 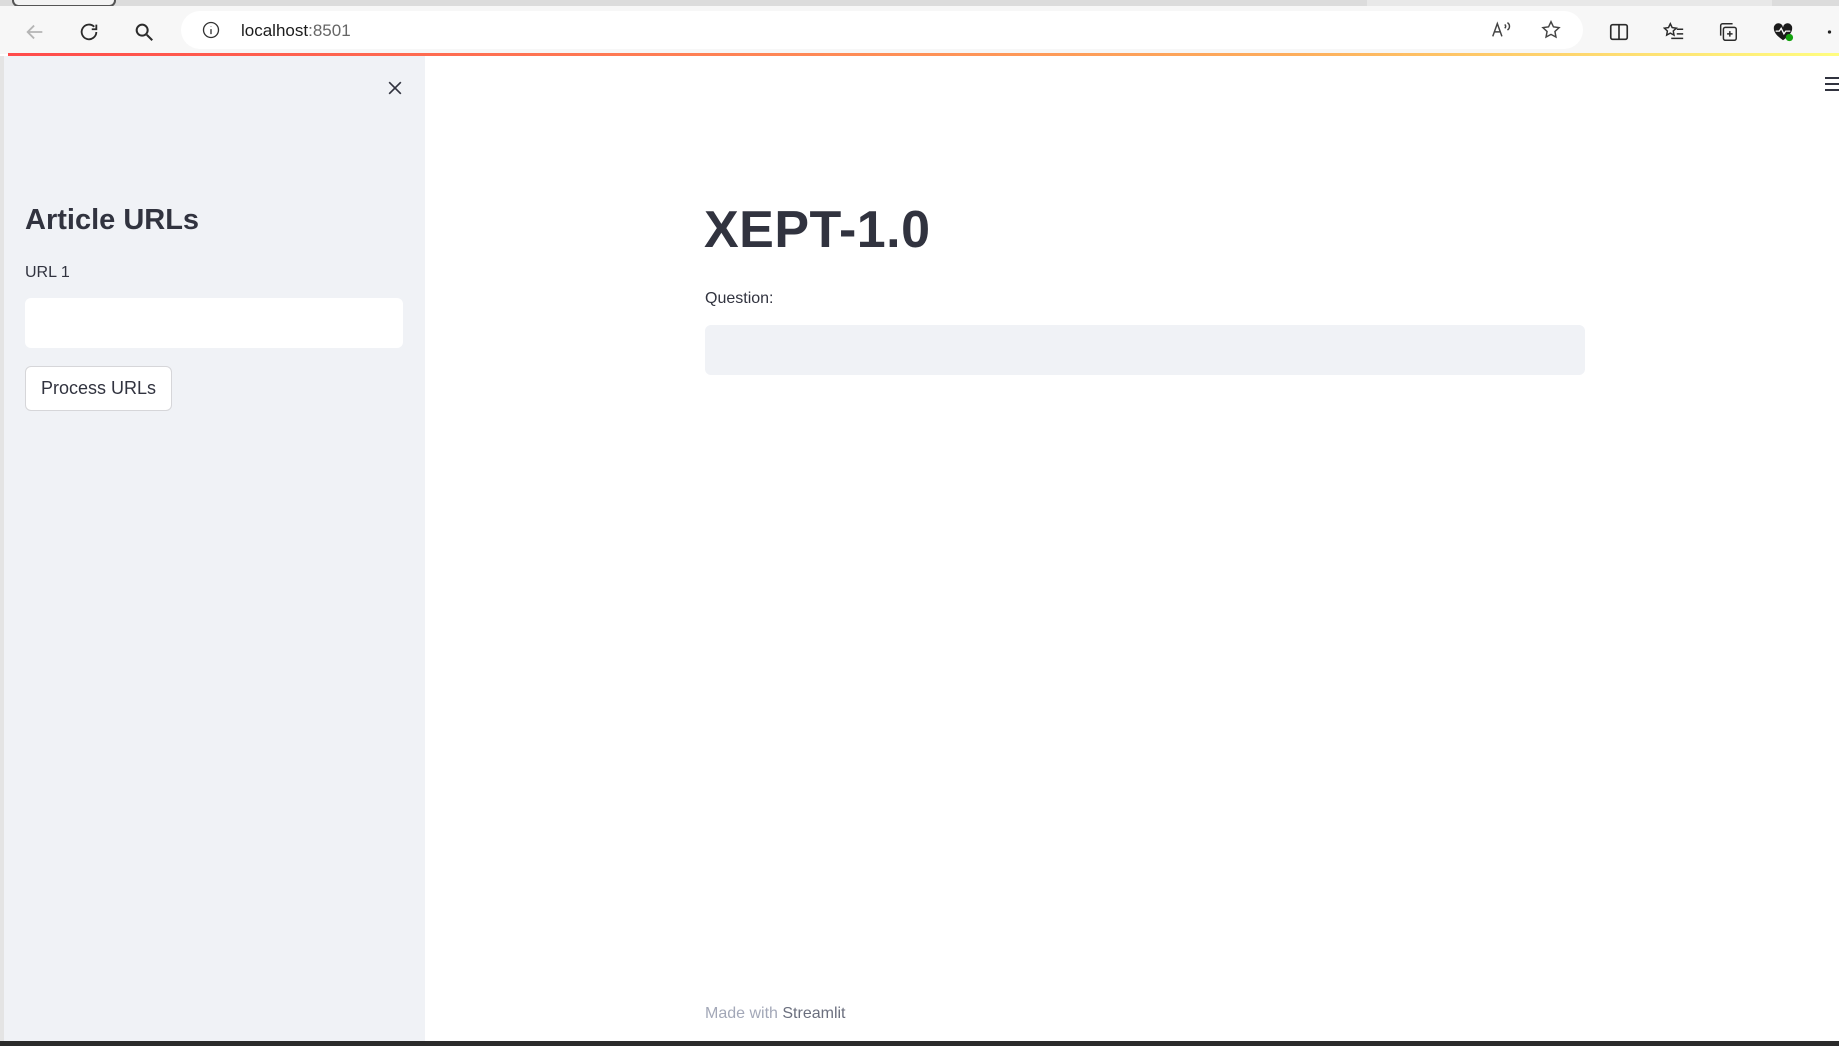 I want to click on collections-icon, so click(x=1728, y=32).